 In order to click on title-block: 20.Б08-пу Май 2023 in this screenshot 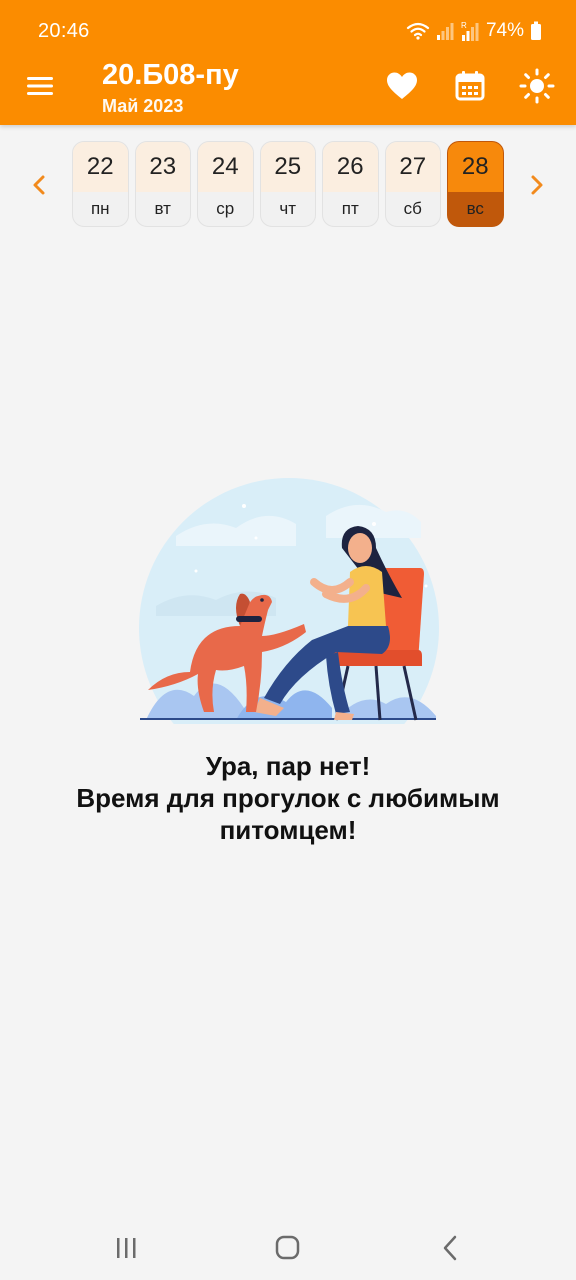, I will do `click(170, 88)`.